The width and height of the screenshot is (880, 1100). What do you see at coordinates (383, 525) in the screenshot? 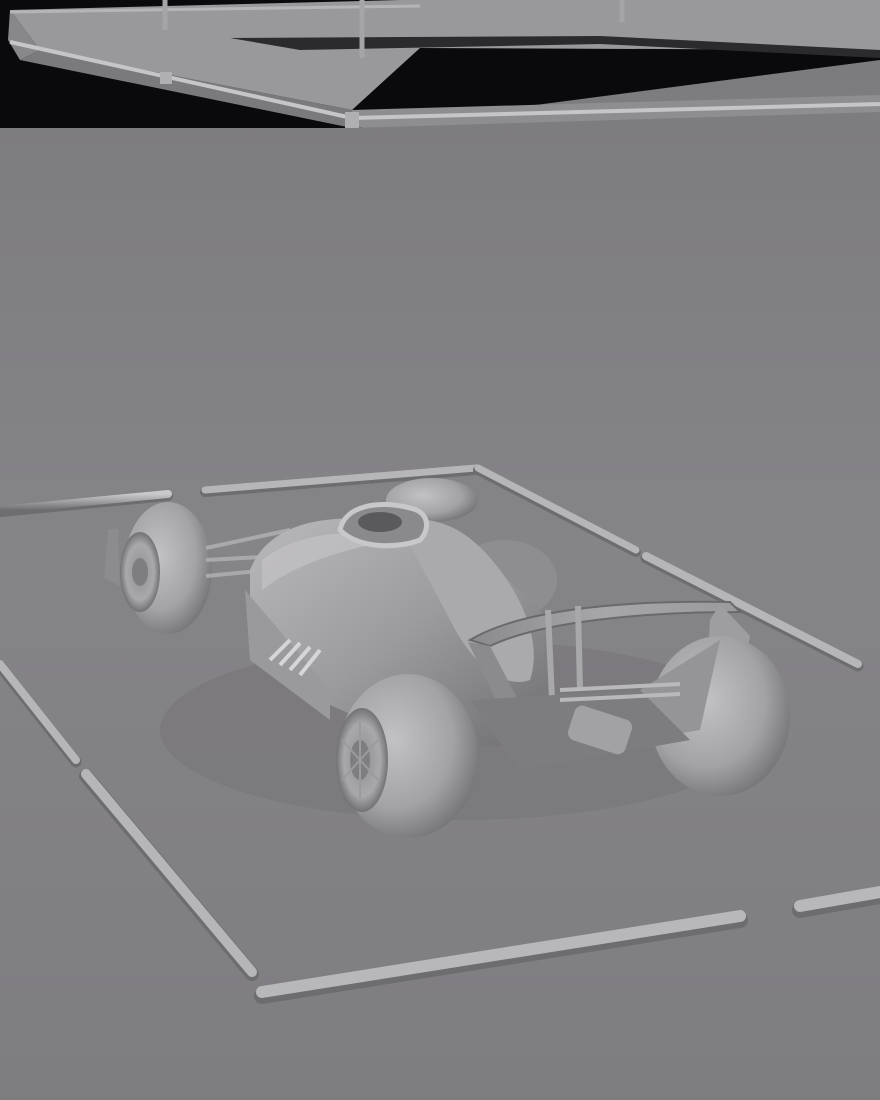
I see `cockpit-halo` at bounding box center [383, 525].